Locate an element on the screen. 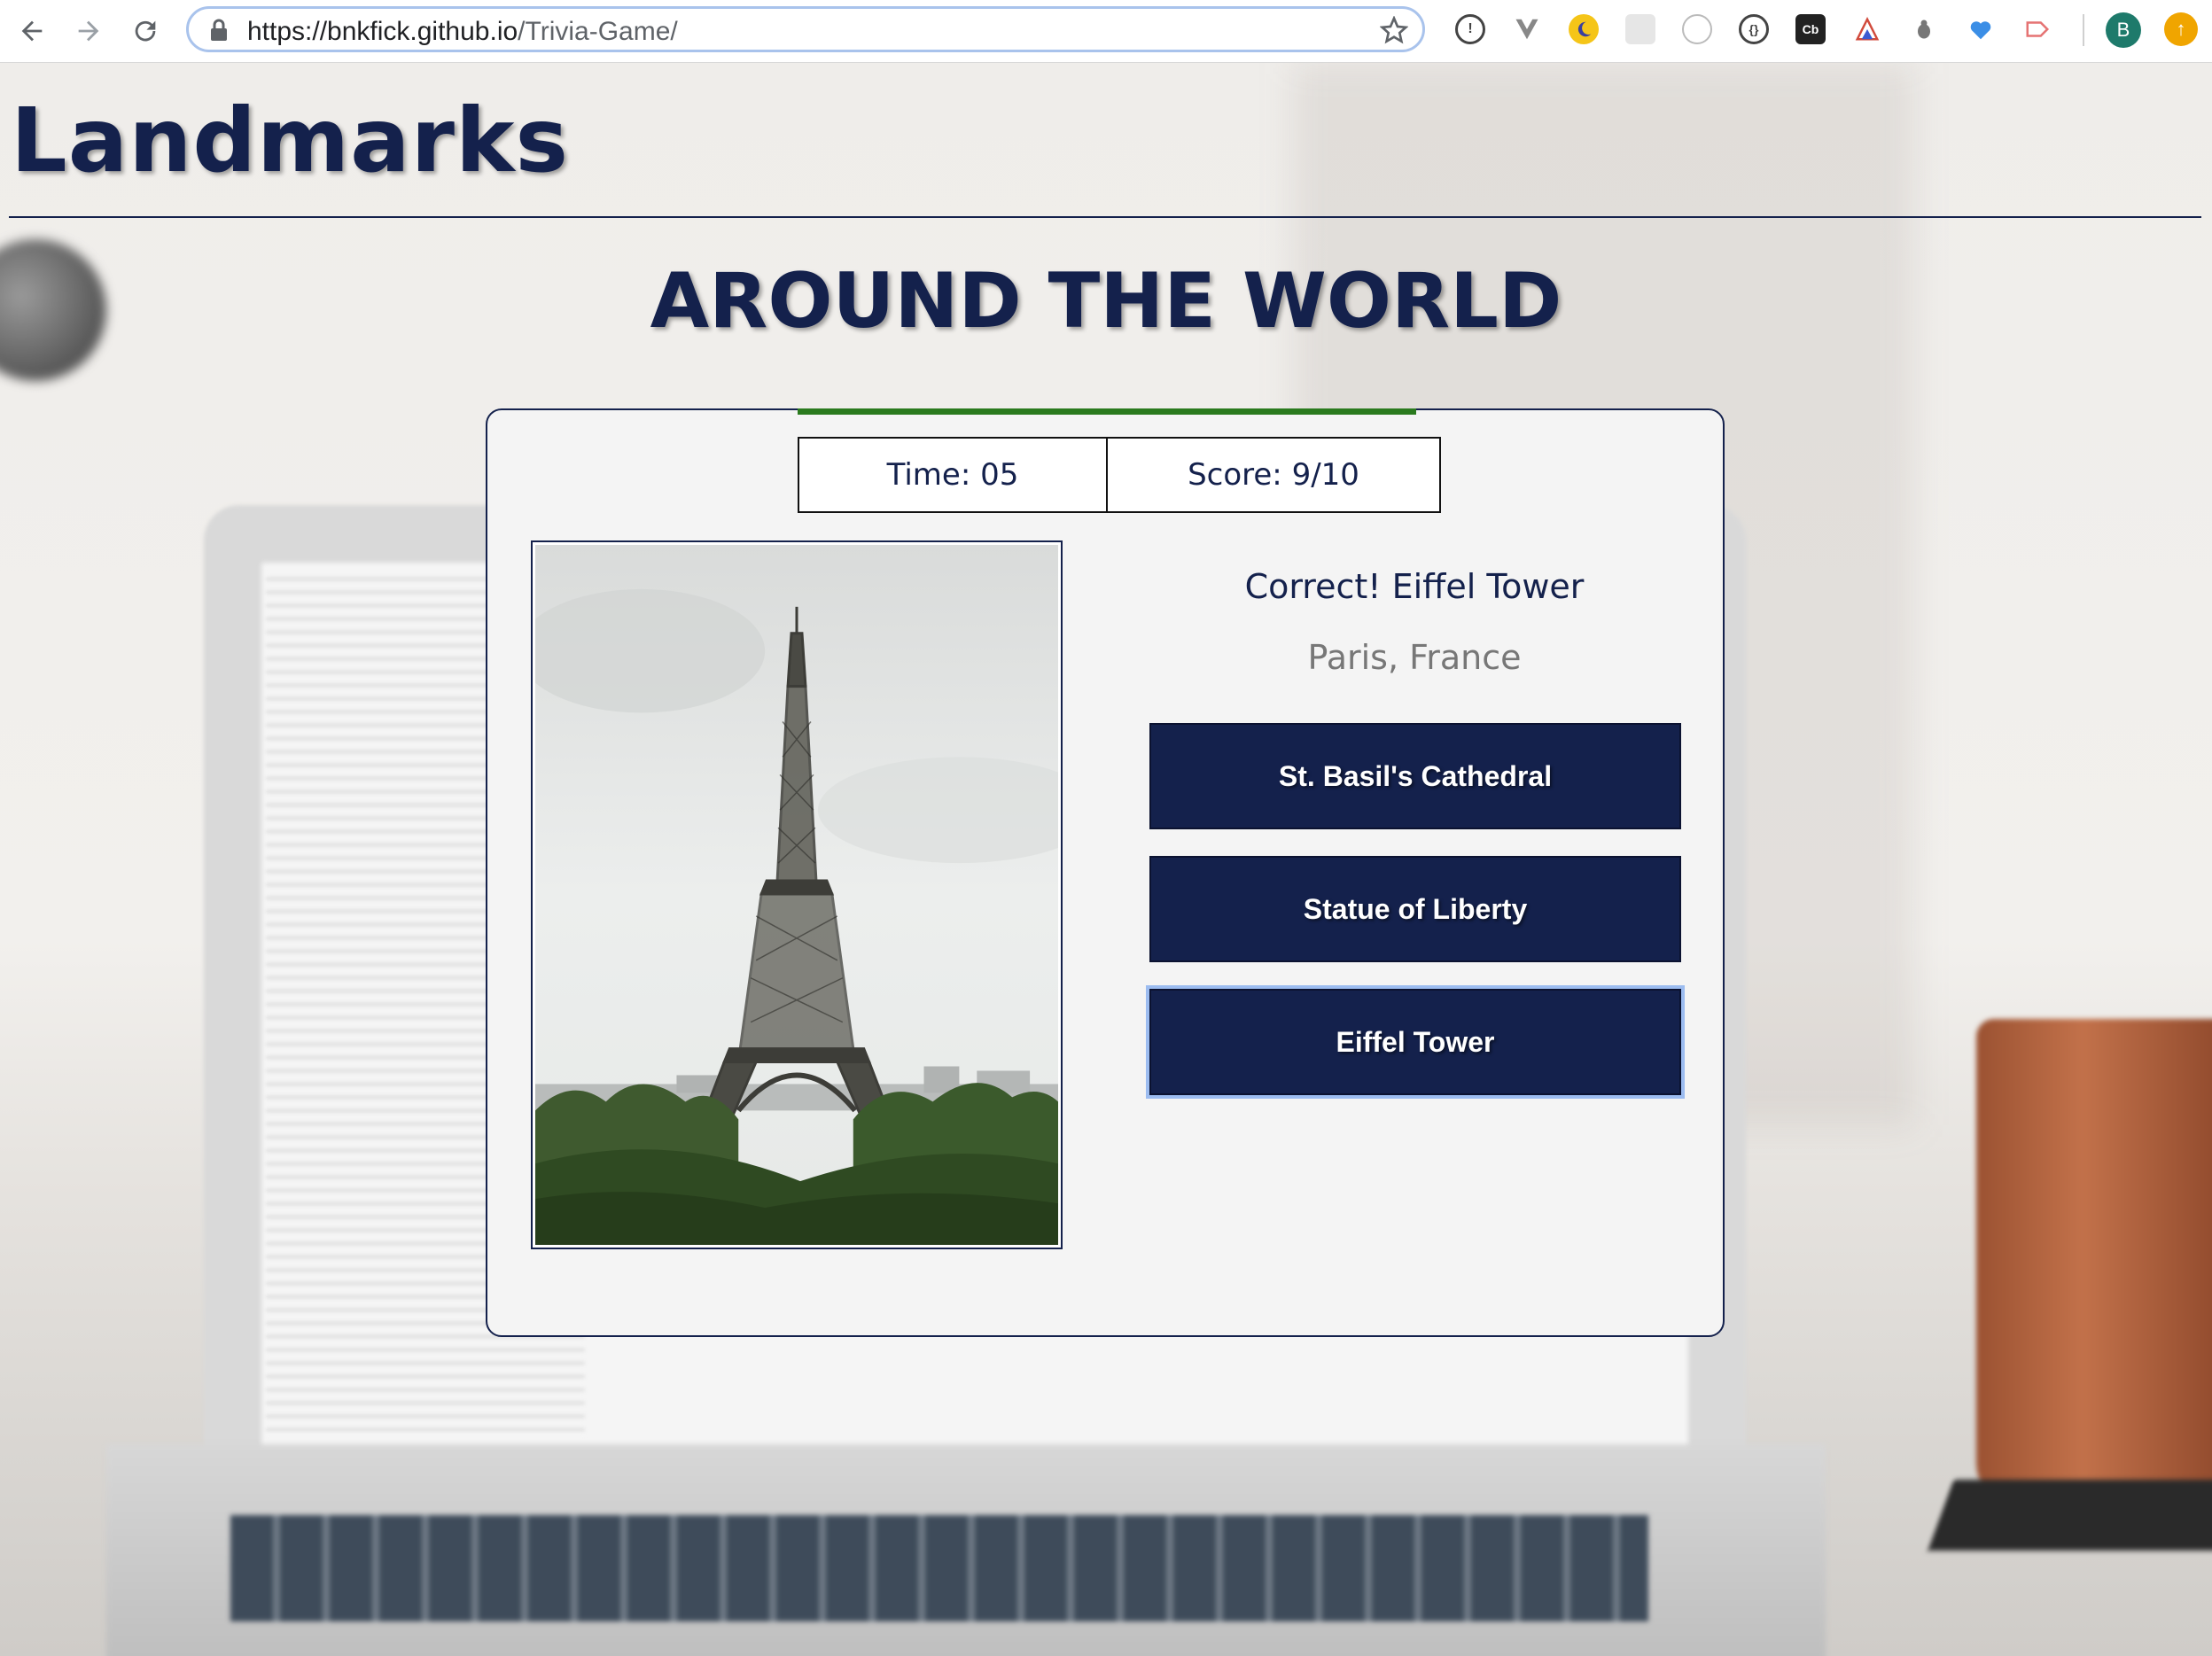  extension-grid-icon is located at coordinates (1640, 29).